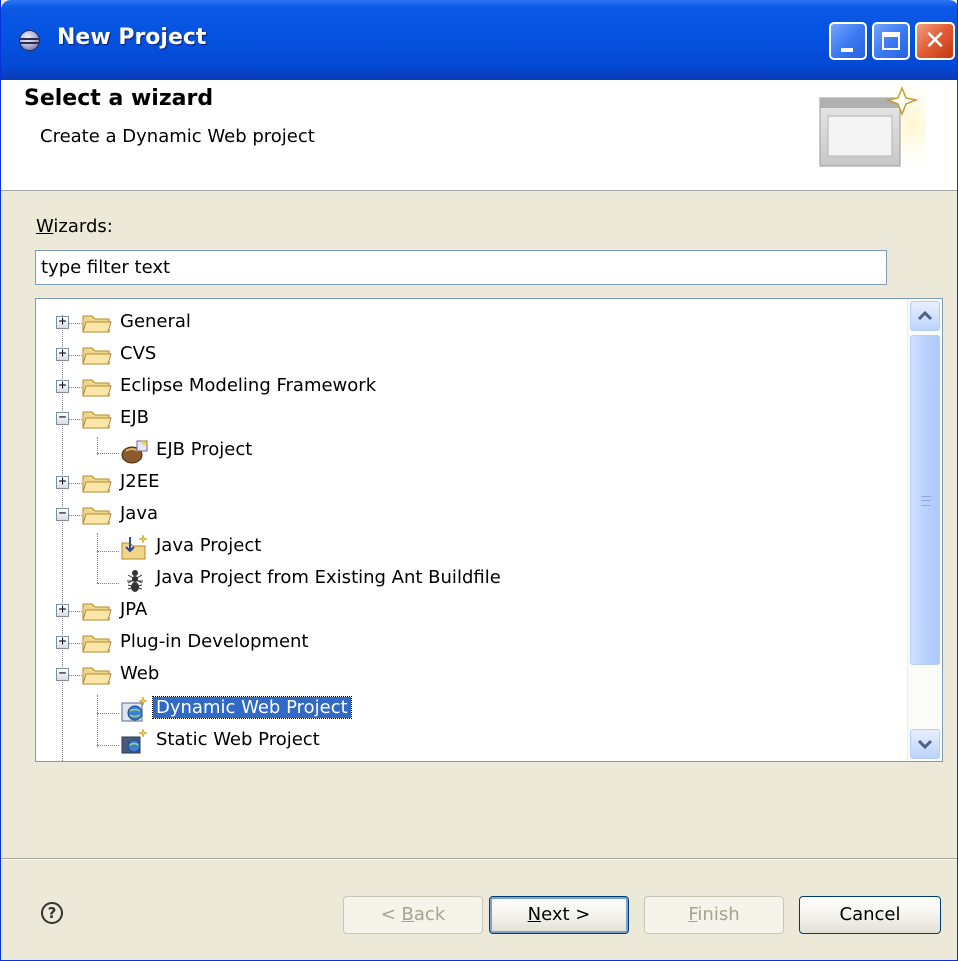 The image size is (958, 961). What do you see at coordinates (155, 321) in the screenshot?
I see `tree-item-label: General` at bounding box center [155, 321].